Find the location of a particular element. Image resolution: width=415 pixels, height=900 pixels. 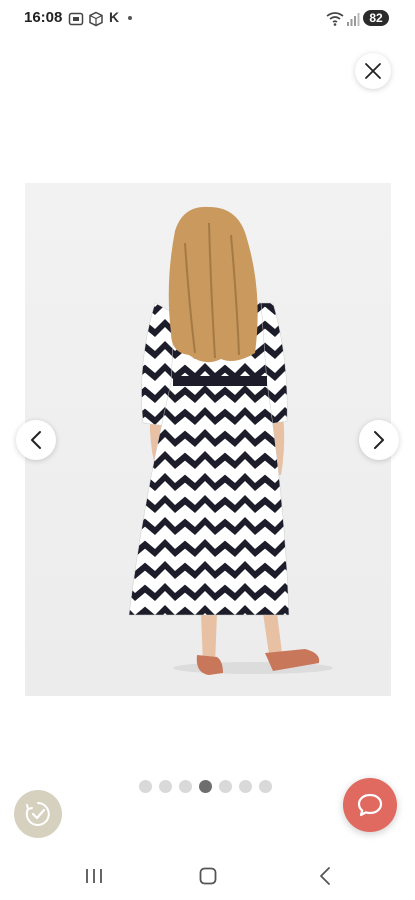

status-time: 16:08 is located at coordinates (43, 17).